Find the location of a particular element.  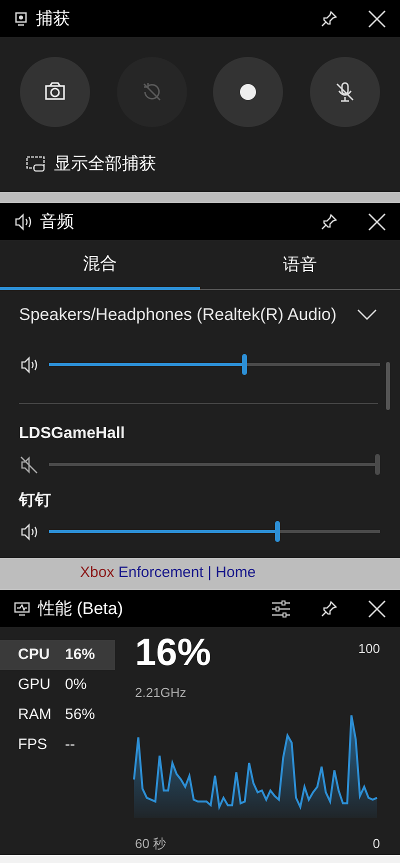

metric-value: 0% is located at coordinates (76, 684).